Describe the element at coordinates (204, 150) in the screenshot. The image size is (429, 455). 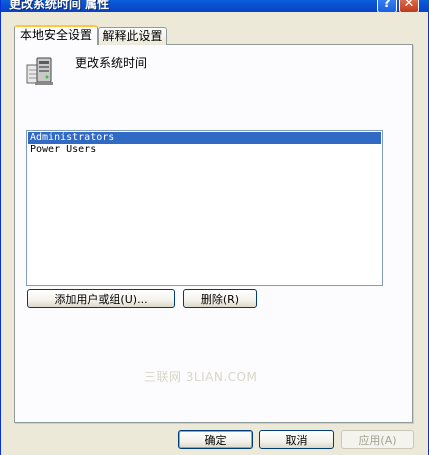
I see `list-item: Power Users` at that location.